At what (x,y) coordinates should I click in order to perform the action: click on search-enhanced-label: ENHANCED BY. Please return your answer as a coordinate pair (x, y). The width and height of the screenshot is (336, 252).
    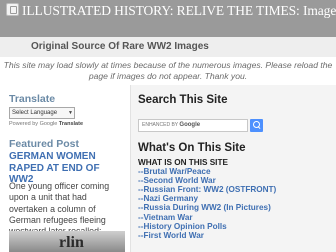
    Looking at the image, I should click on (160, 125).